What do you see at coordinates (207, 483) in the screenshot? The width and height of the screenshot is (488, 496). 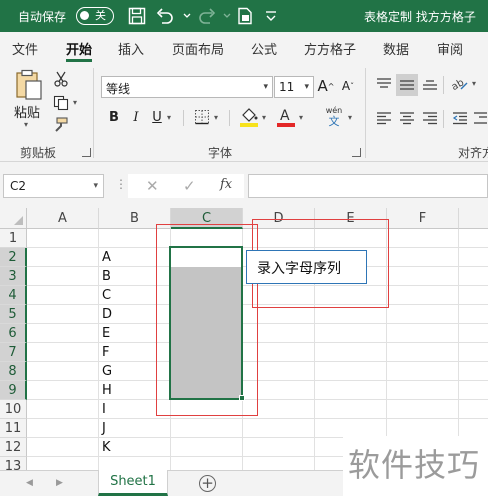 I see `add-sheet-icon: +` at bounding box center [207, 483].